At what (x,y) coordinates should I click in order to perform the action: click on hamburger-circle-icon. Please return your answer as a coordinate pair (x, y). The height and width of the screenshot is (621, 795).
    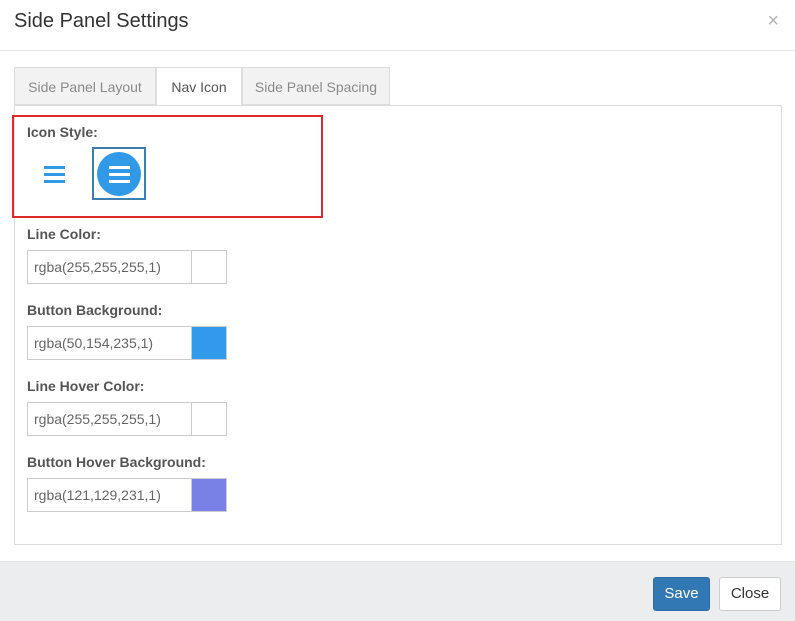
    Looking at the image, I should click on (119, 174).